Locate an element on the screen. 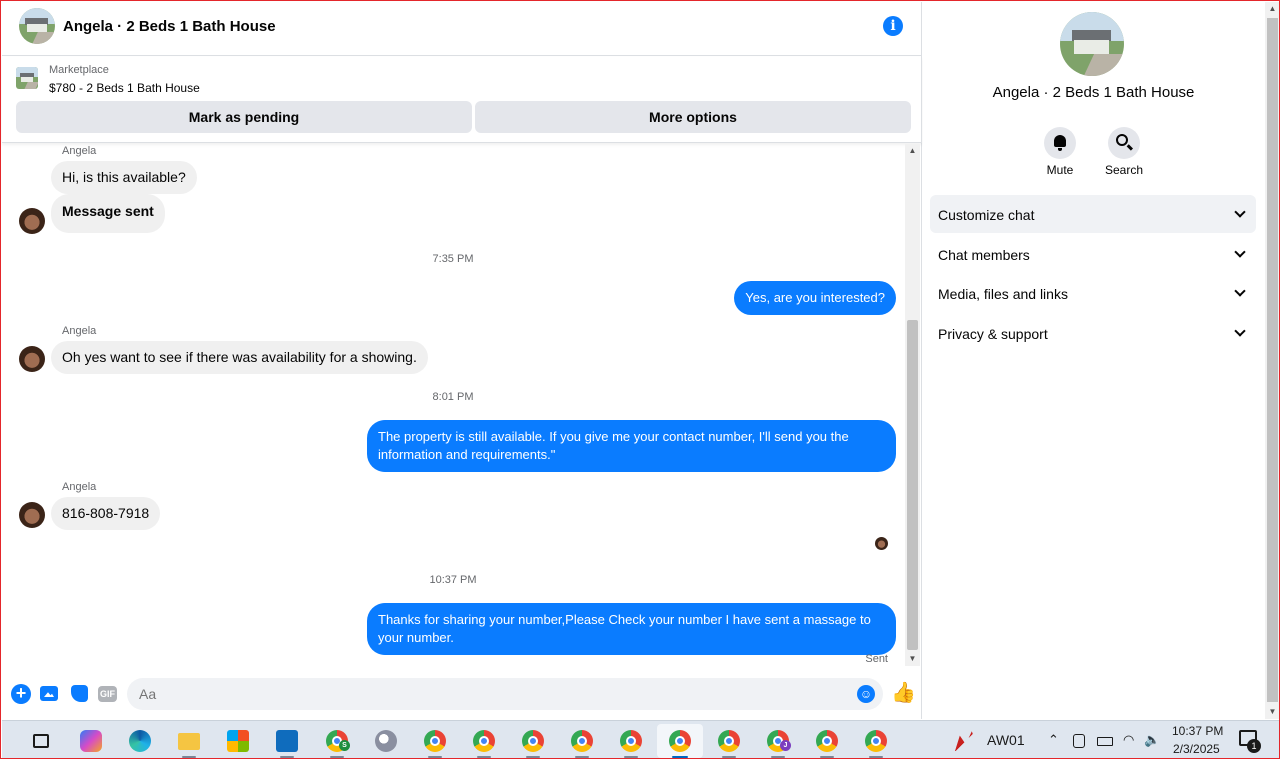 This screenshot has height=759, width=1280. aw-label: AW01 is located at coordinates (1006, 740).